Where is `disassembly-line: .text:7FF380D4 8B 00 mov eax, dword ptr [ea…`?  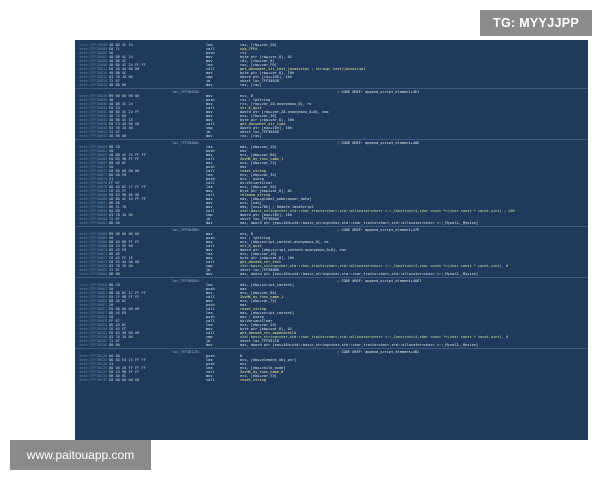
disassembly-line: .text:7FF380D4 8B 00 mov eax, dword ptr [ea… is located at coordinates (331, 274).